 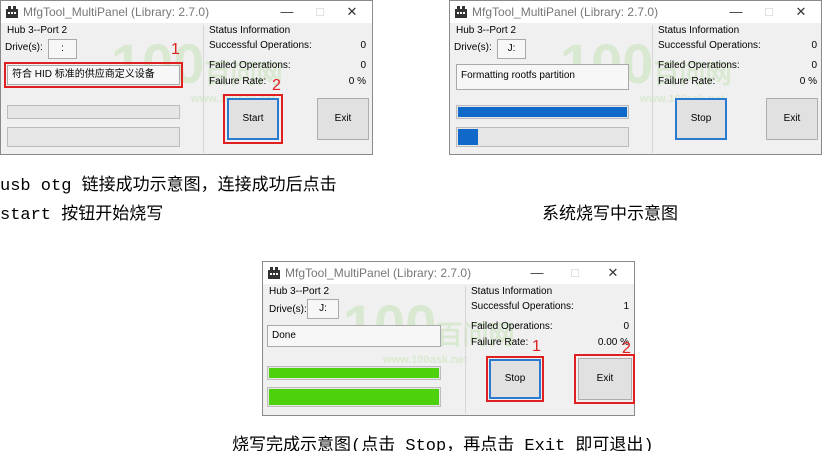 I want to click on caption-done: 烧写完成示意图(点击 Stop，再点击 Exit 即可退出), so click(x=443, y=444).